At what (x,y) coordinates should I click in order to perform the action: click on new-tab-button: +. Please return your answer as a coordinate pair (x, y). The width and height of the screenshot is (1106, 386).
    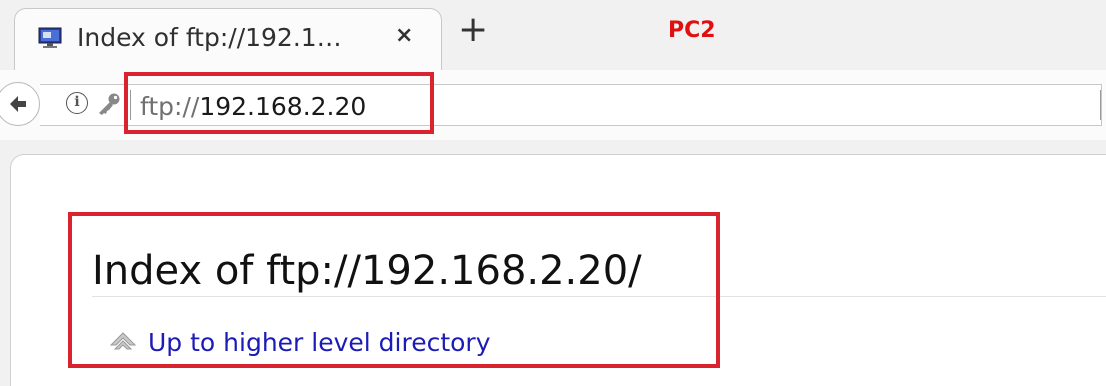
    Looking at the image, I should click on (473, 30).